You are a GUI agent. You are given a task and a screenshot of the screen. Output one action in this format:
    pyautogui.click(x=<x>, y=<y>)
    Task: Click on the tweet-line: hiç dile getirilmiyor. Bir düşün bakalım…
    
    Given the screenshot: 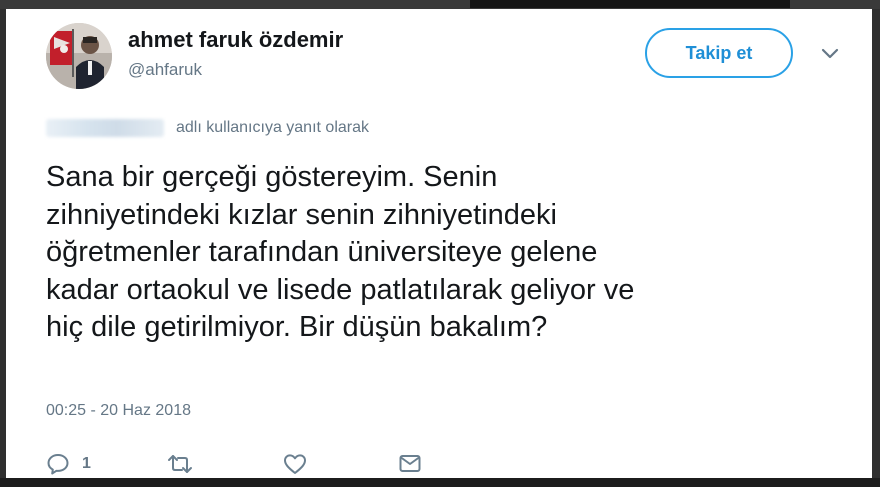 What is the action you would take?
    pyautogui.click(x=297, y=327)
    